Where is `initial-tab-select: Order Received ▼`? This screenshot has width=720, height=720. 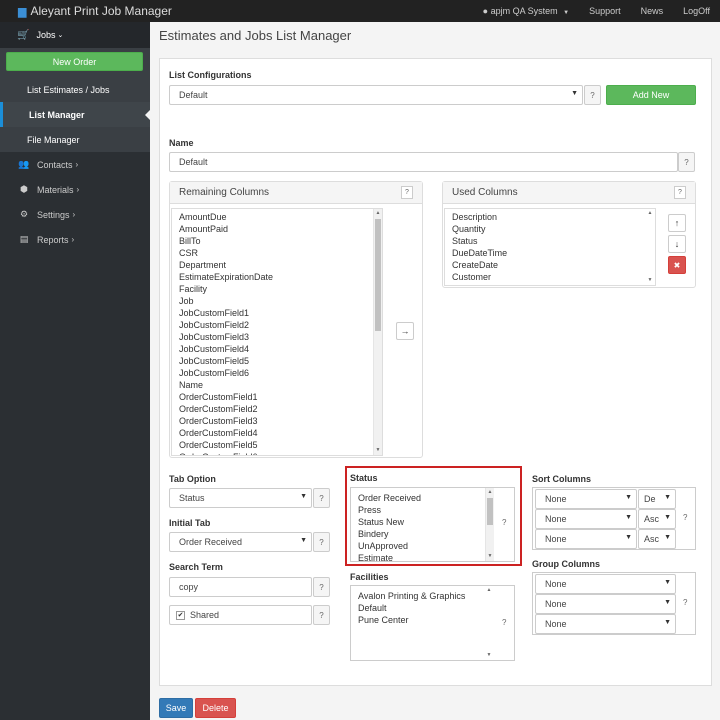
initial-tab-select: Order Received ▼ is located at coordinates (240, 542).